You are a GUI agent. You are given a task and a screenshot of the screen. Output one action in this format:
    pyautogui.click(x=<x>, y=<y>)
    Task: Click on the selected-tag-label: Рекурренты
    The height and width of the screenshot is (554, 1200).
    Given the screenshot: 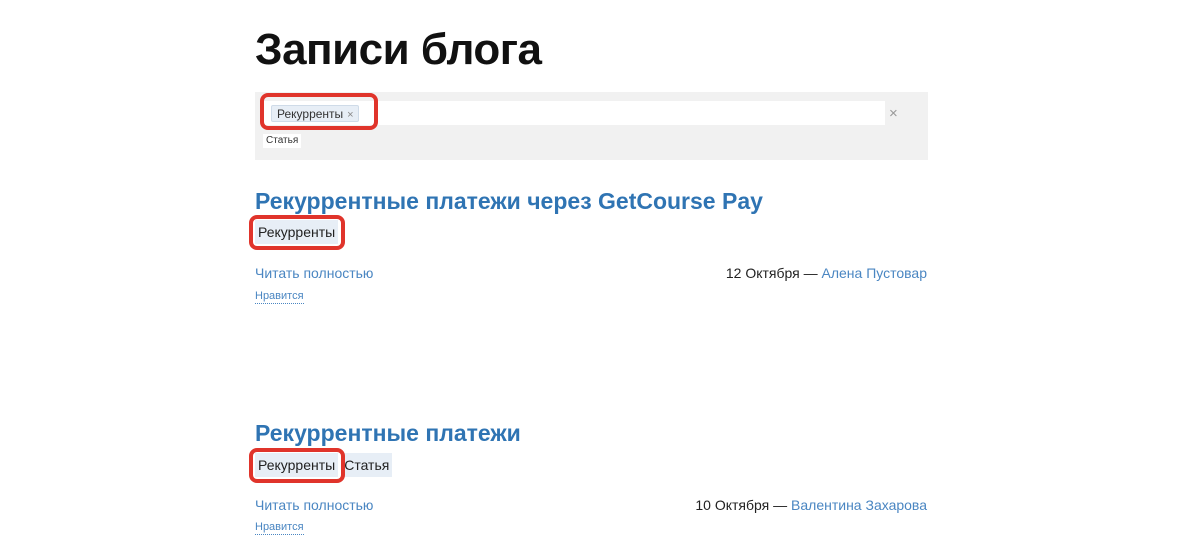 What is the action you would take?
    pyautogui.click(x=310, y=114)
    